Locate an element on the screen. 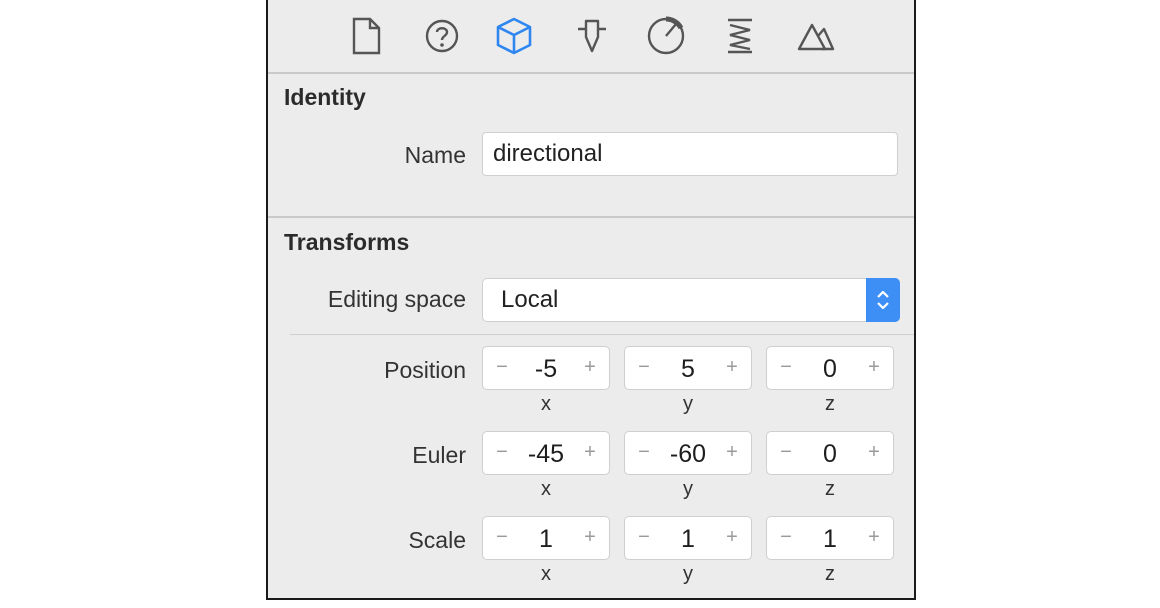  scale-z-value: 1 is located at coordinates (830, 539).